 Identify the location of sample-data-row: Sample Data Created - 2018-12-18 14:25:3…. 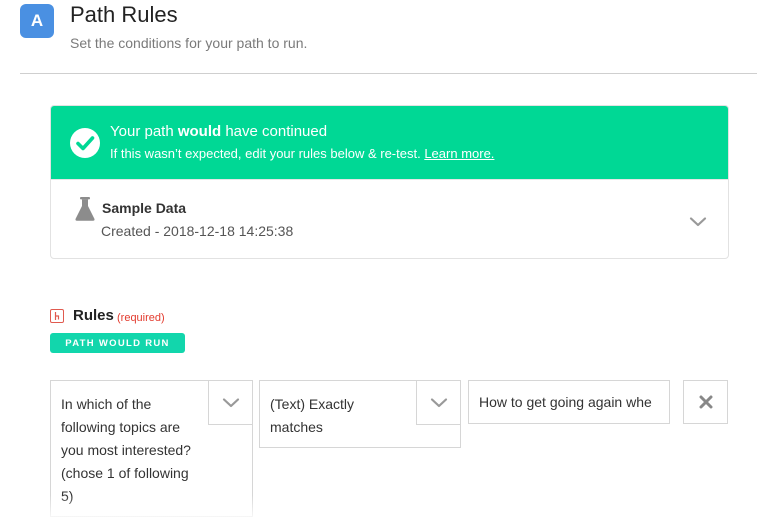
(389, 218).